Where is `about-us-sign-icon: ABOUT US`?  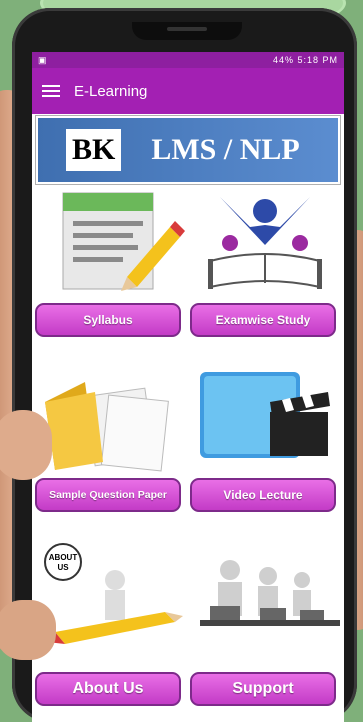
about-us-sign-icon: ABOUT US is located at coordinates (110, 596).